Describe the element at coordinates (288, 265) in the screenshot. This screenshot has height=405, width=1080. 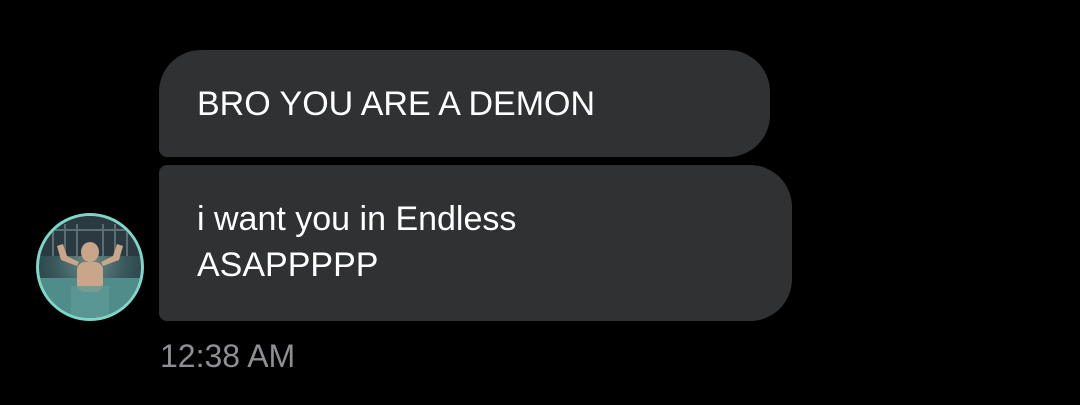
I see `message-text: ASAPPPPP` at that location.